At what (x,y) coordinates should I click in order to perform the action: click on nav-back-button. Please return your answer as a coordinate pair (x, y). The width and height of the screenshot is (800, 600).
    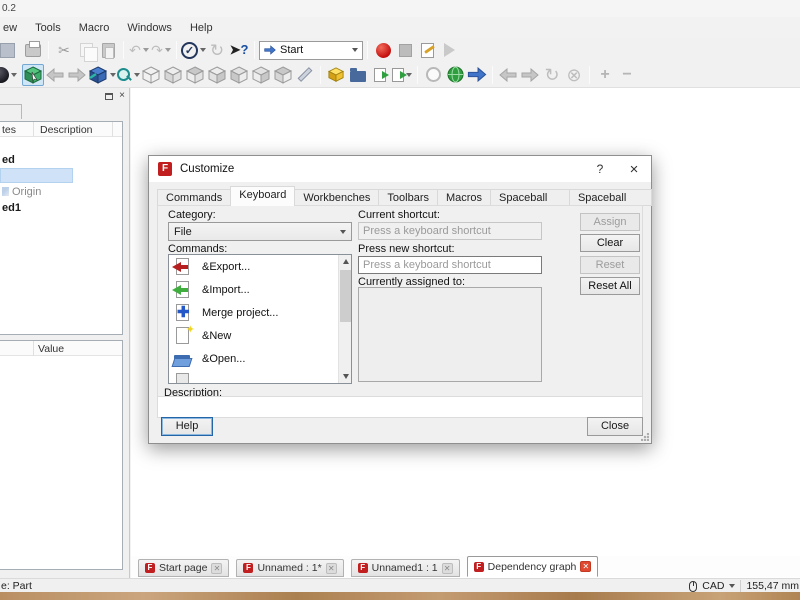
    Looking at the image, I should click on (508, 75).